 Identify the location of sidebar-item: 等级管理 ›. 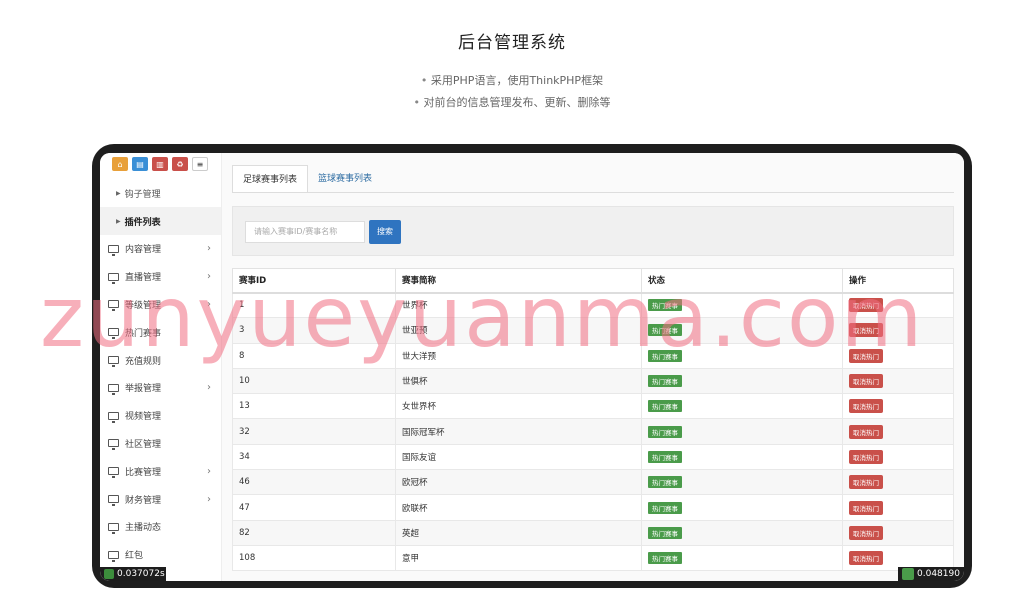
(160, 305).